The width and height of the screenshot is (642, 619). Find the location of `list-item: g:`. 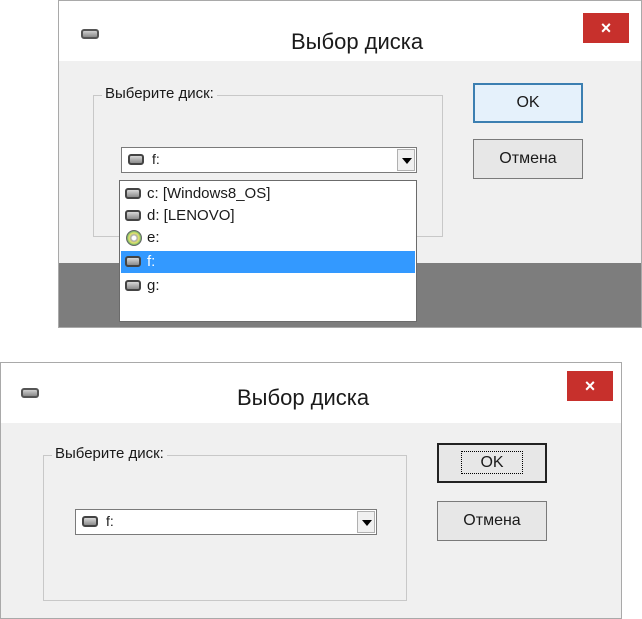

list-item: g: is located at coordinates (268, 286).